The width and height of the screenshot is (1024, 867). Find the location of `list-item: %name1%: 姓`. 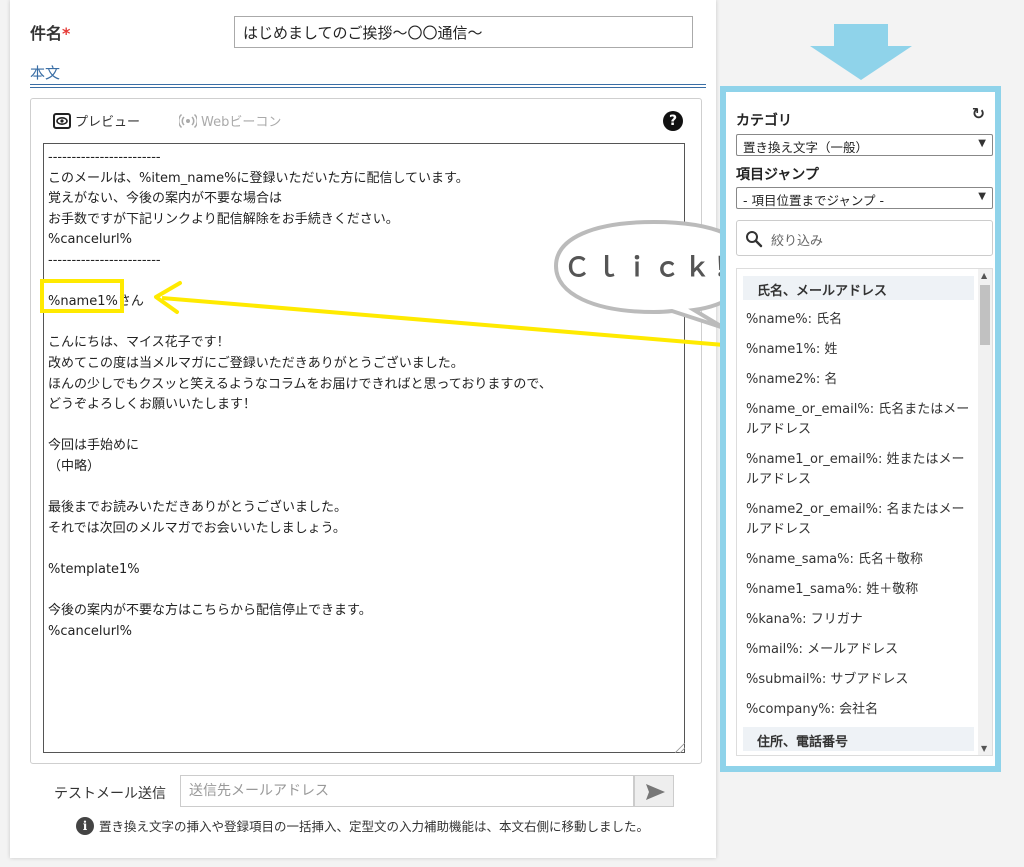

list-item: %name1%: 姓 is located at coordinates (858, 350).